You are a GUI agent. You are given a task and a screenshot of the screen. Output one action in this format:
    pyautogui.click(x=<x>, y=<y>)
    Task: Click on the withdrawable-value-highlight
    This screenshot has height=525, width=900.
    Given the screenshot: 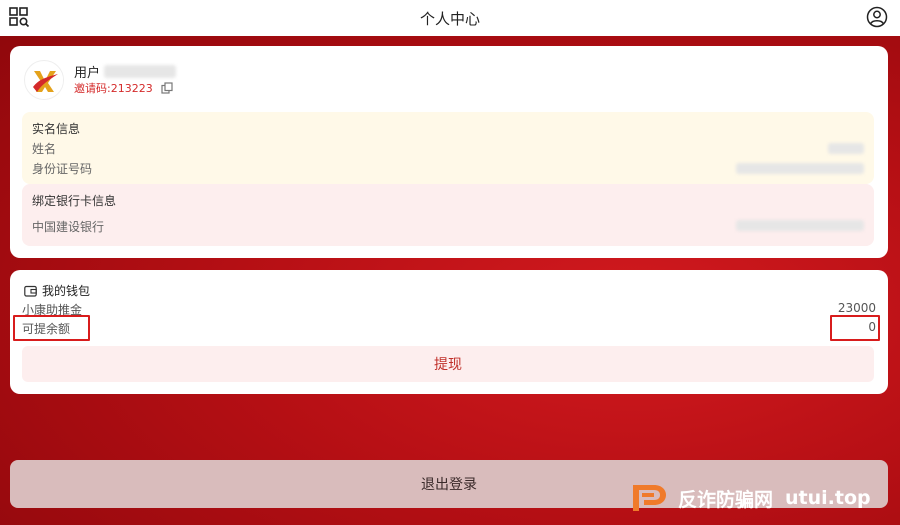 What is the action you would take?
    pyautogui.click(x=855, y=328)
    